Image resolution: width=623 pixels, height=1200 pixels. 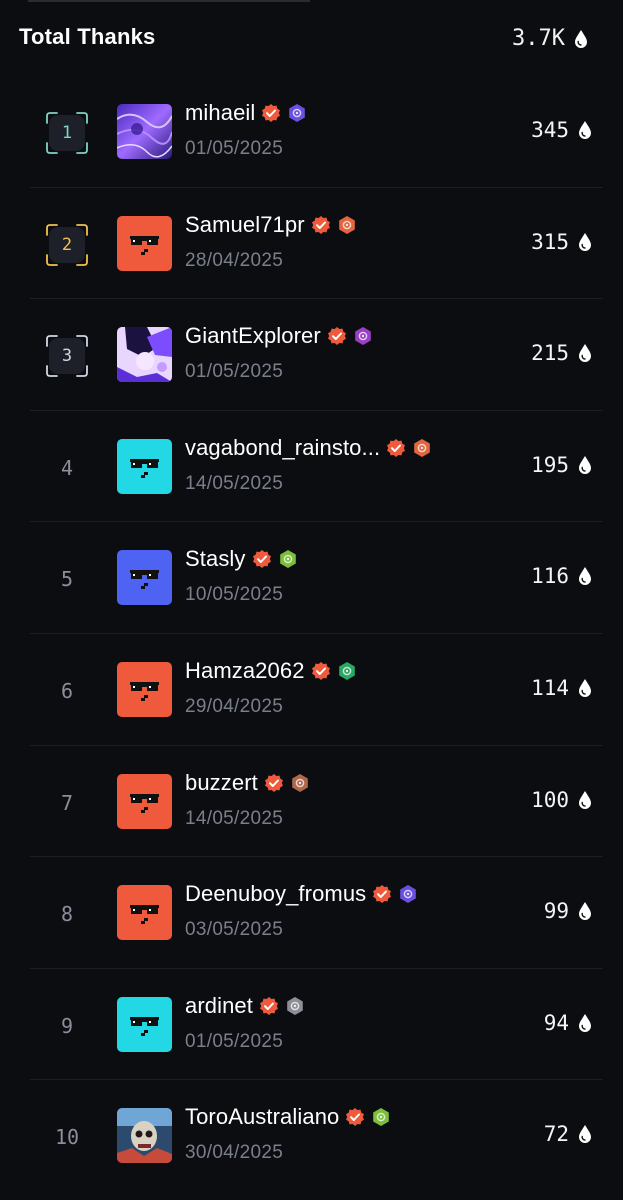 I want to click on join-date: 10/05/2025, so click(x=234, y=595).